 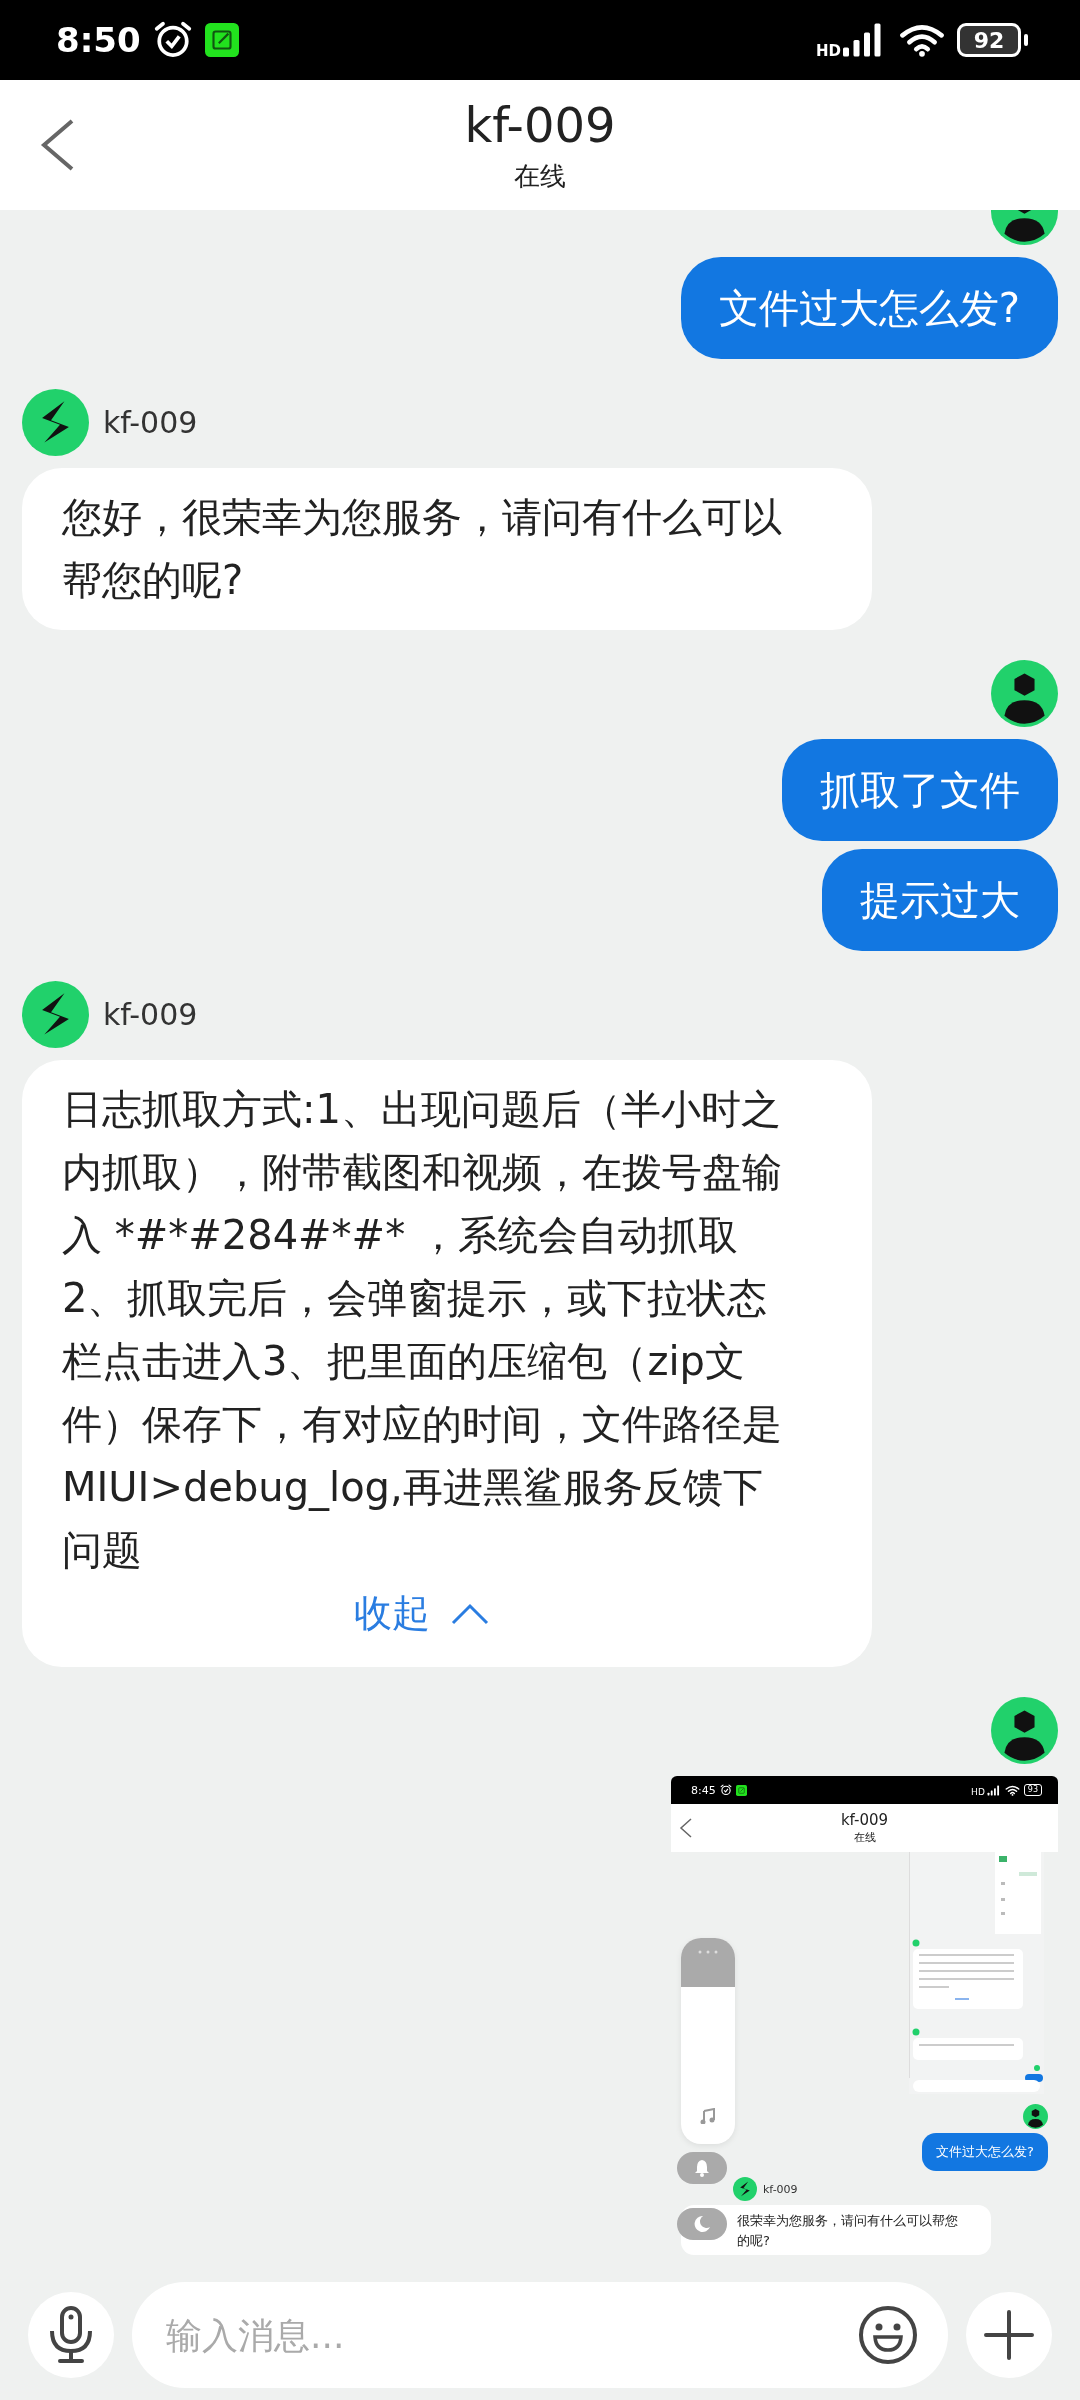 What do you see at coordinates (422, 1613) in the screenshot?
I see `collapse-link: 收起` at bounding box center [422, 1613].